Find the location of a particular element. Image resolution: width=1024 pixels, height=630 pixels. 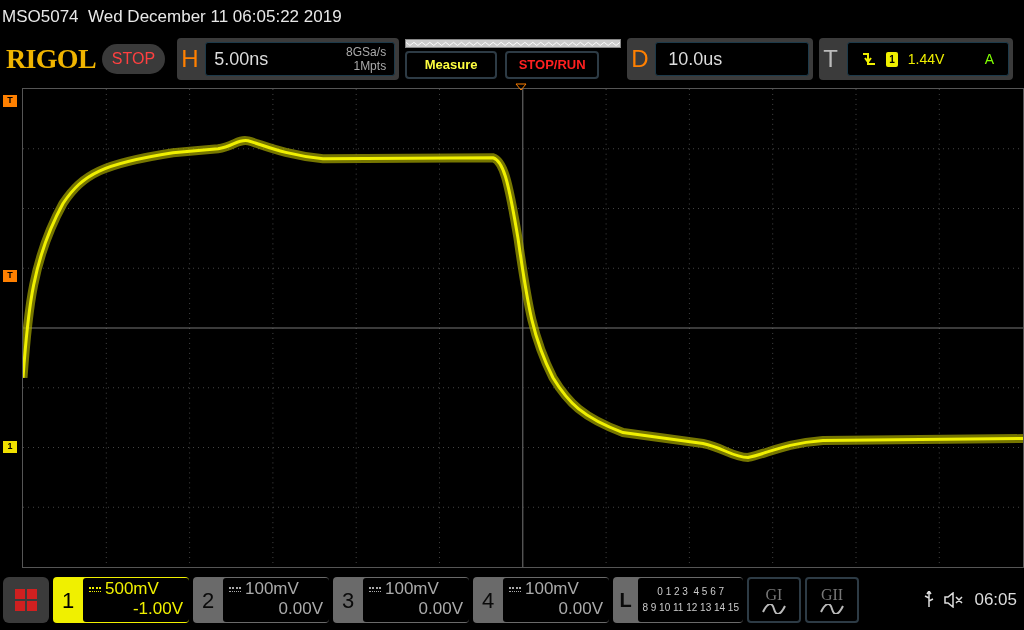

channel-tab: 4 100mV 0.00V is located at coordinates (541, 600).